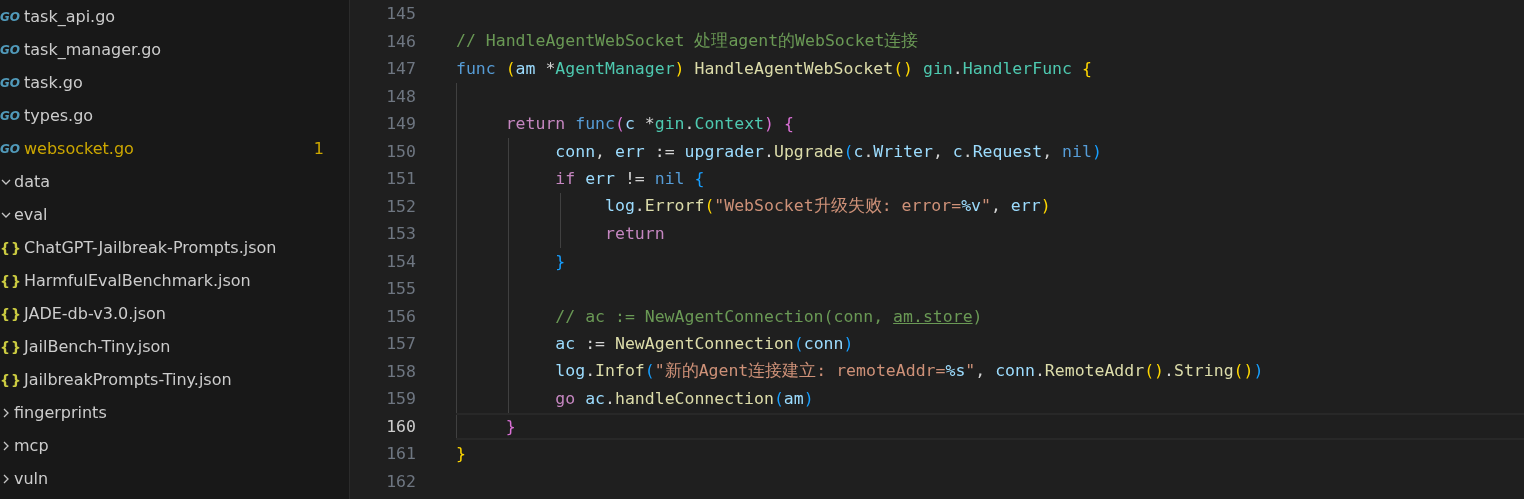 The height and width of the screenshot is (499, 1524). What do you see at coordinates (400, 41) in the screenshot?
I see `line-number: 146` at bounding box center [400, 41].